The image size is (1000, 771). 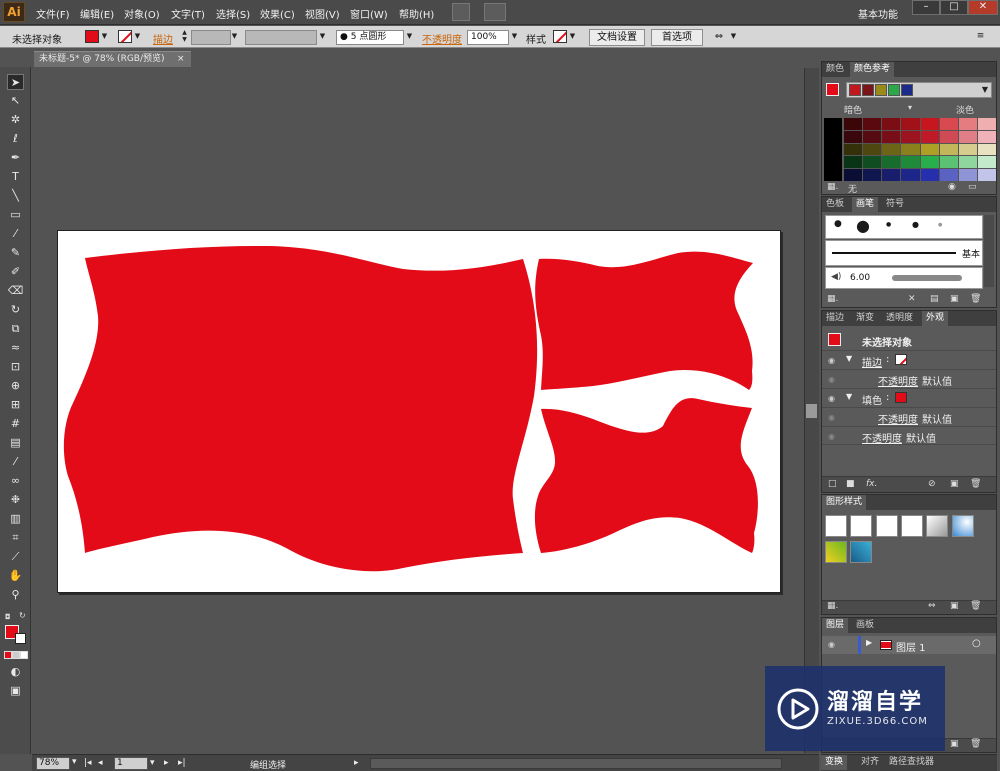 What do you see at coordinates (211, 37) in the screenshot?
I see `stroke-weight-field` at bounding box center [211, 37].